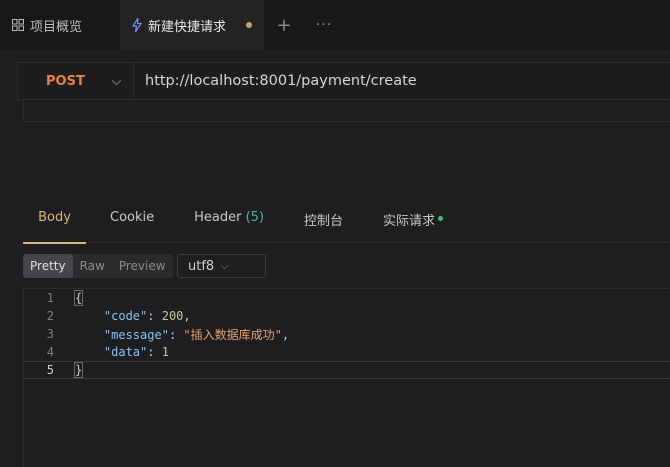 Image resolution: width=670 pixels, height=467 pixels. What do you see at coordinates (441, 218) in the screenshot?
I see `status-dot-icon` at bounding box center [441, 218].